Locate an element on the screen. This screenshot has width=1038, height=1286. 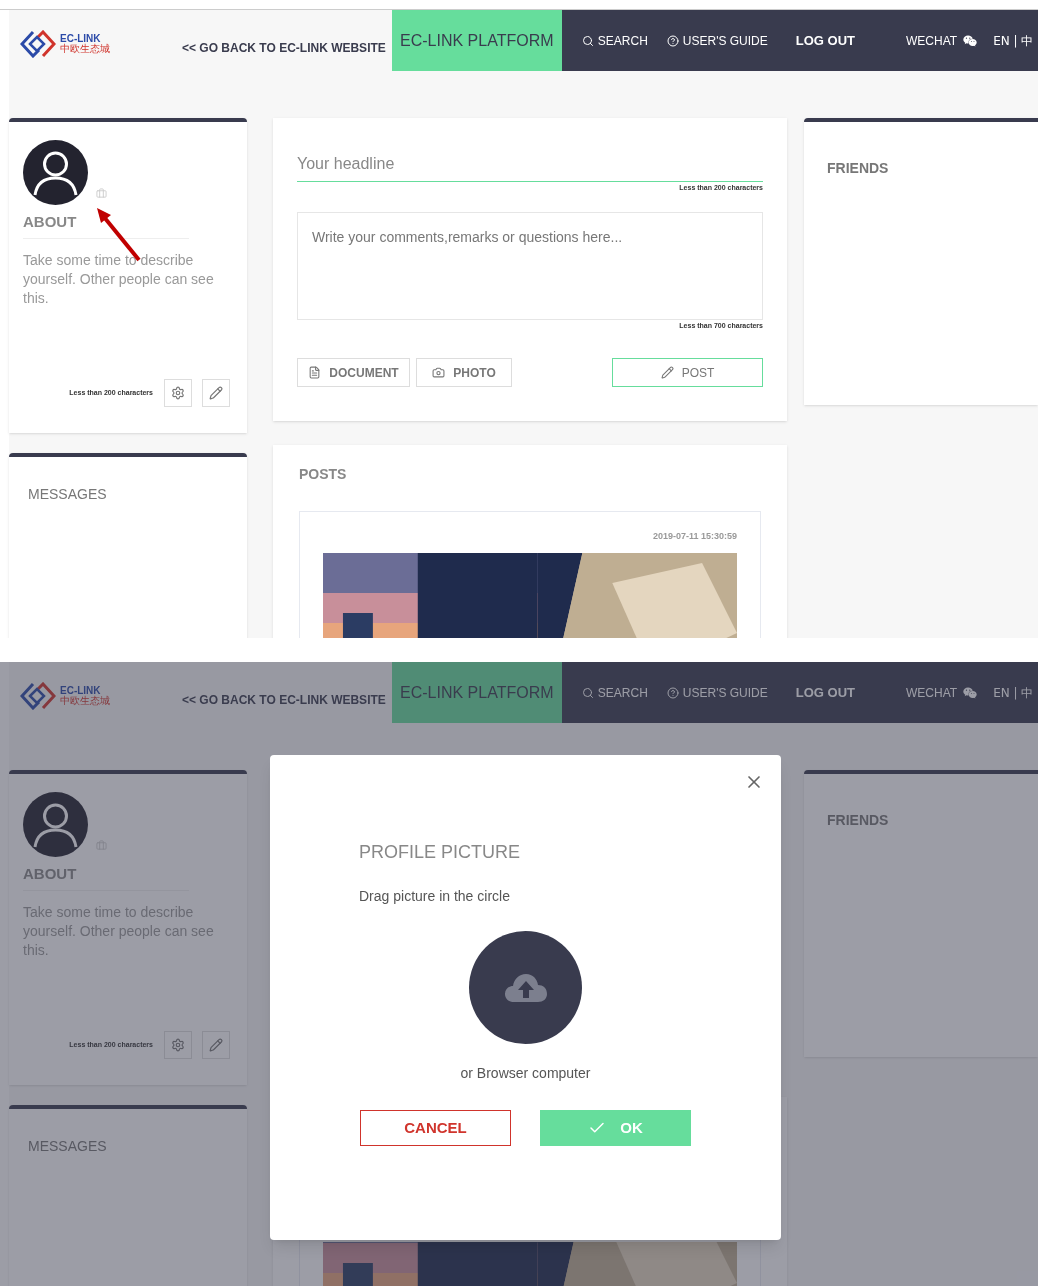
browse-text: or Browser computer is located at coordinates (525, 1073).